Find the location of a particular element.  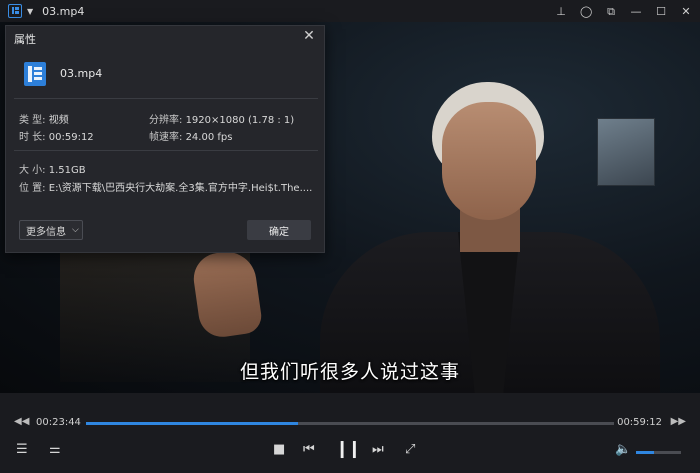

chevron-down-icon: ▼ is located at coordinates (30, 11).